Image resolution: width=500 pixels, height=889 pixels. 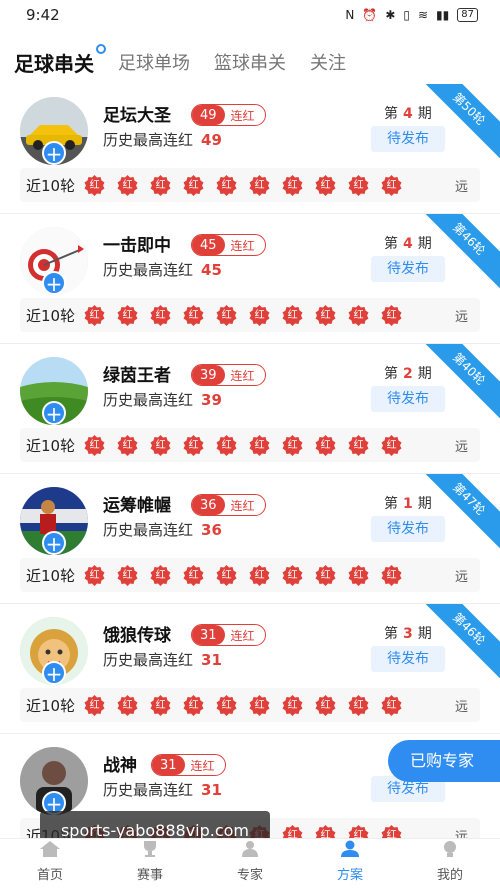 What do you see at coordinates (137, 246) in the screenshot?
I see `expert-name: 一击即中` at bounding box center [137, 246].